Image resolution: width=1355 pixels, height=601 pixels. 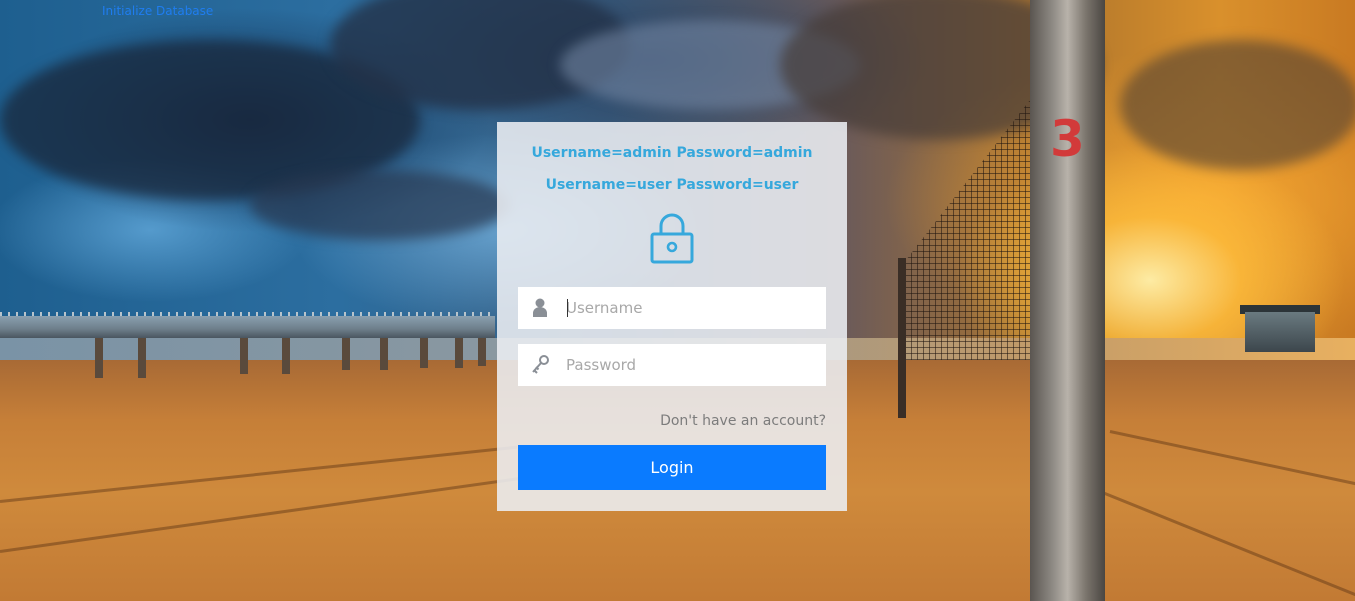 What do you see at coordinates (1280, 332) in the screenshot?
I see `lifeguard-tower` at bounding box center [1280, 332].